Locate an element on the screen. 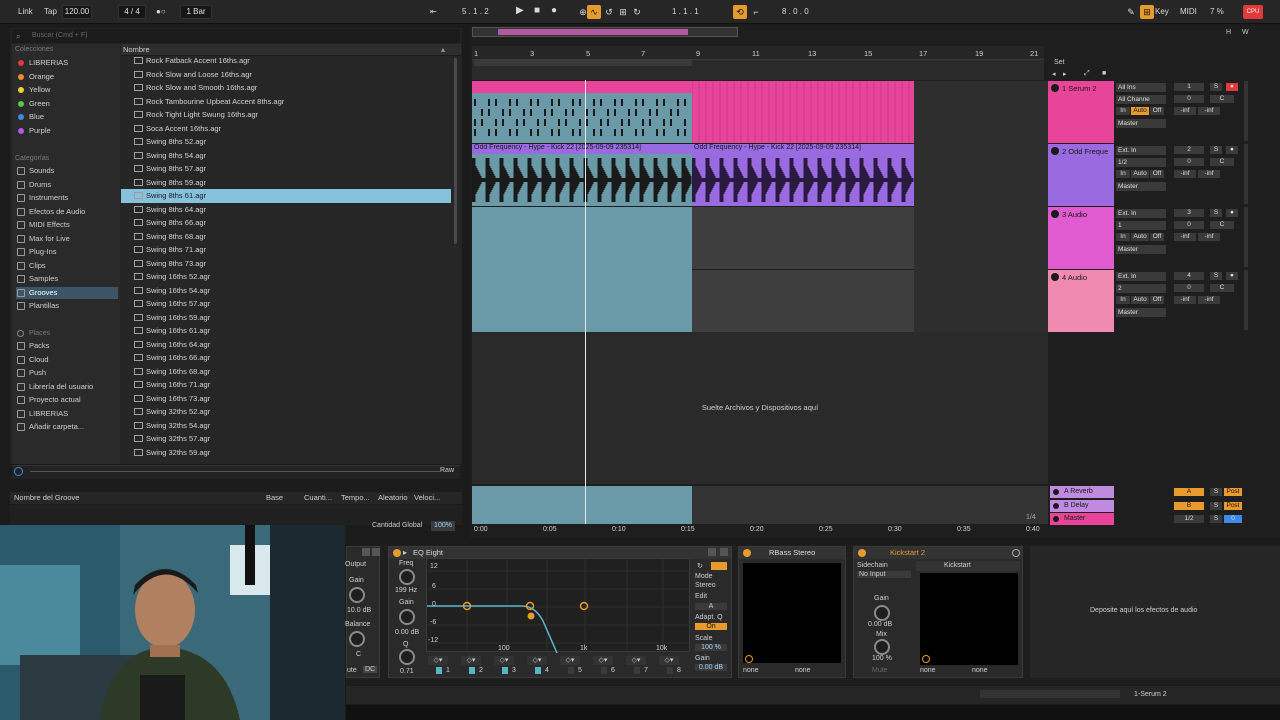  stop-icon: ■ is located at coordinates (537, 11).